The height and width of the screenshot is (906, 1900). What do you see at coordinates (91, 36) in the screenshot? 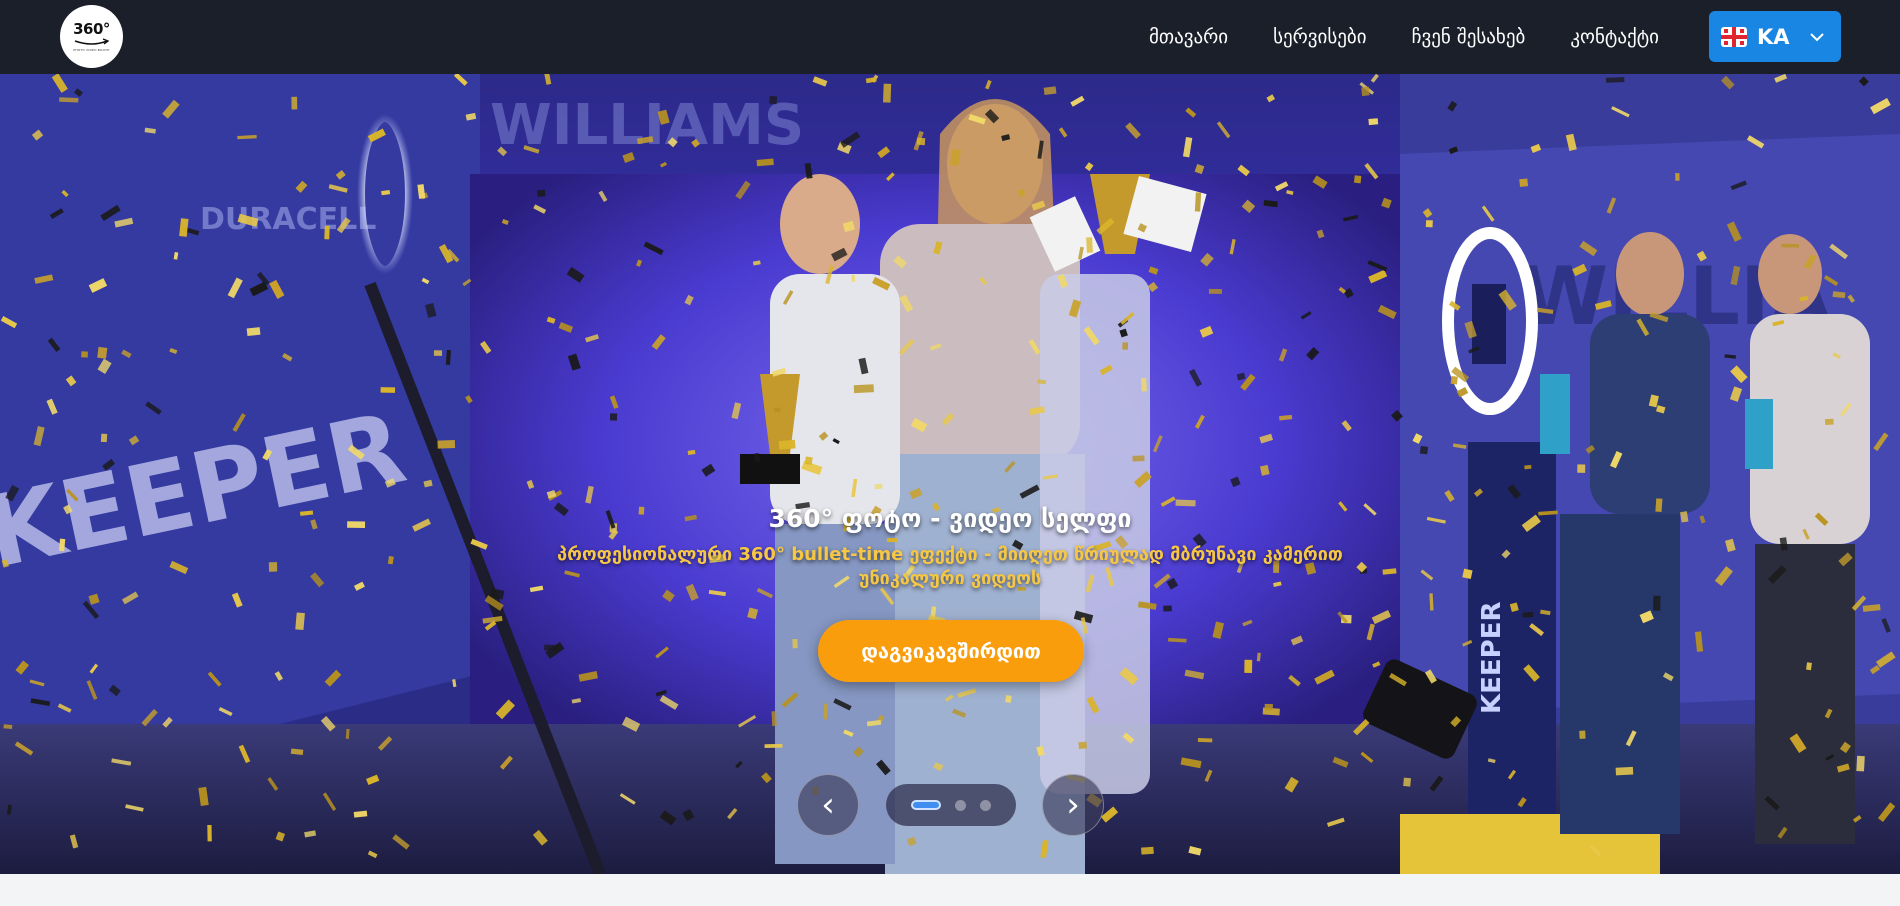
I see `site-logo: 360° PHOTO VIDEO BOOTH` at bounding box center [91, 36].